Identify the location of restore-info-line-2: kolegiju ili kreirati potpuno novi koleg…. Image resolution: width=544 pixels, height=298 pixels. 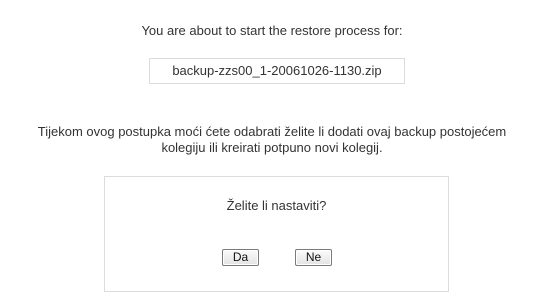
(272, 147).